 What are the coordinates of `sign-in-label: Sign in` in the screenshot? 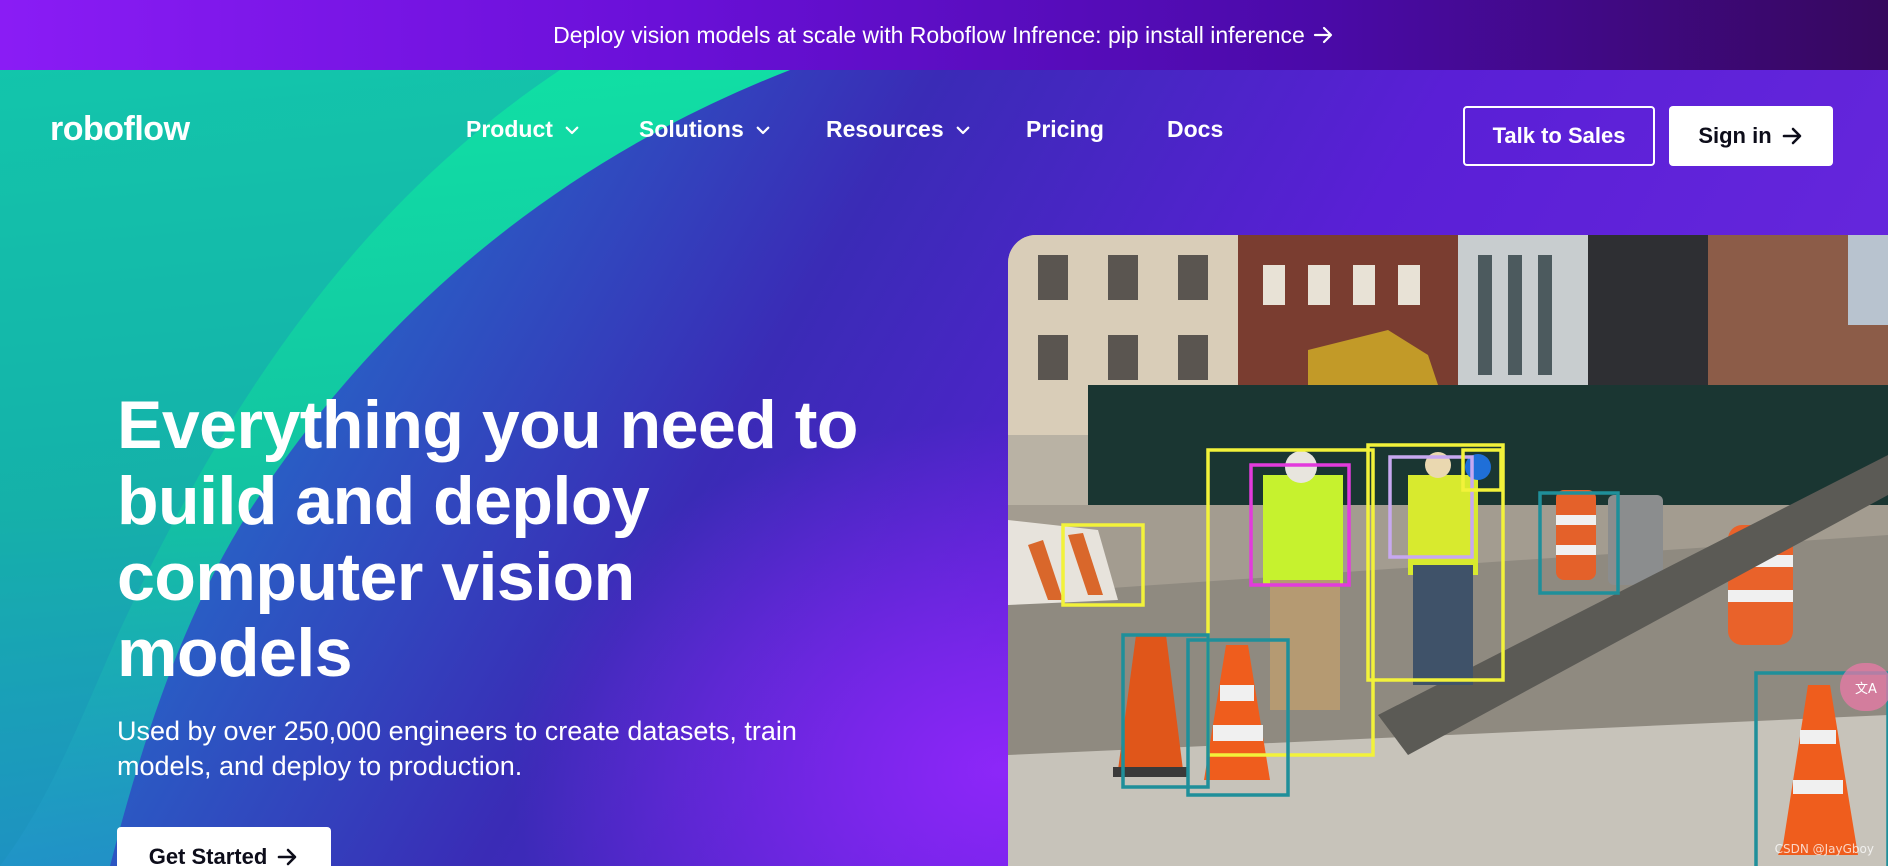 It's located at (1735, 135).